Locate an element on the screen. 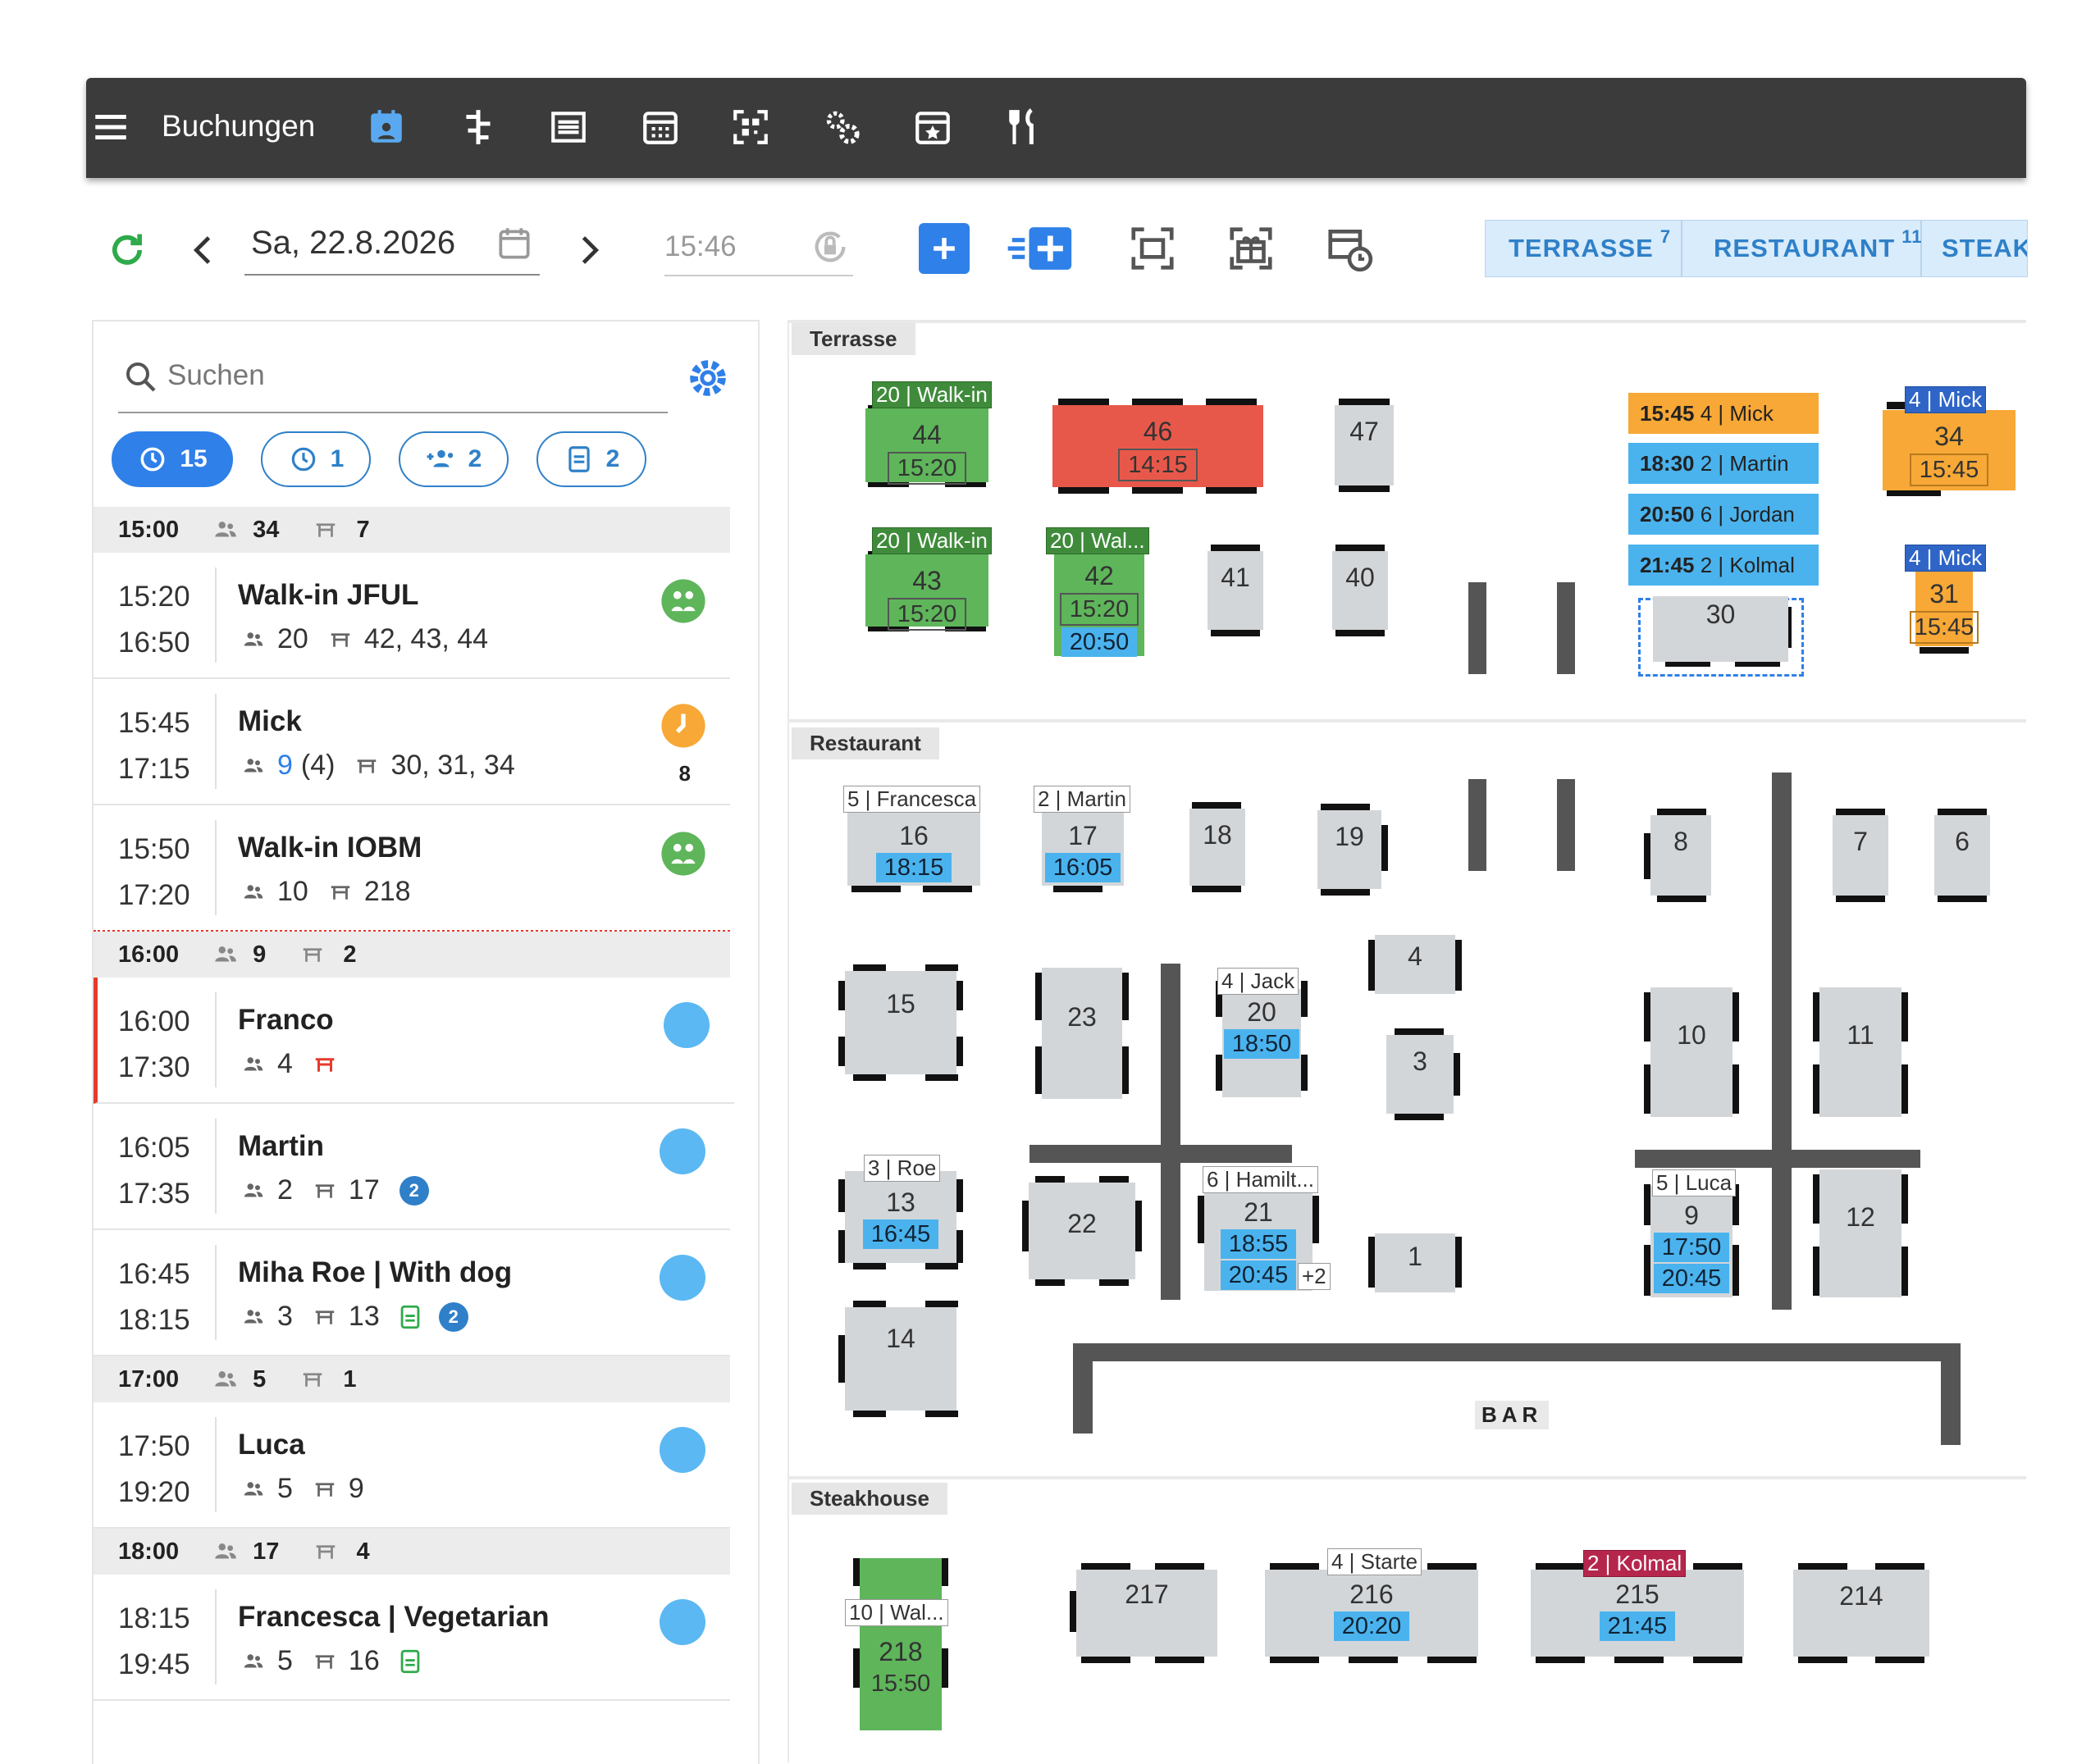 The width and height of the screenshot is (2100, 1764). table-12: 12 is located at coordinates (1860, 1233).